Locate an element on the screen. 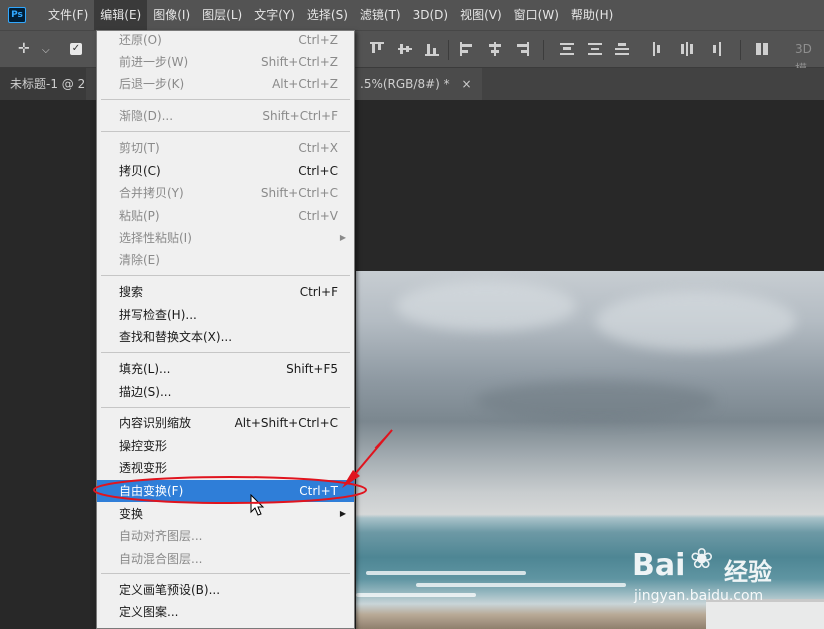  distribute-right-icon is located at coordinates (715, 49).